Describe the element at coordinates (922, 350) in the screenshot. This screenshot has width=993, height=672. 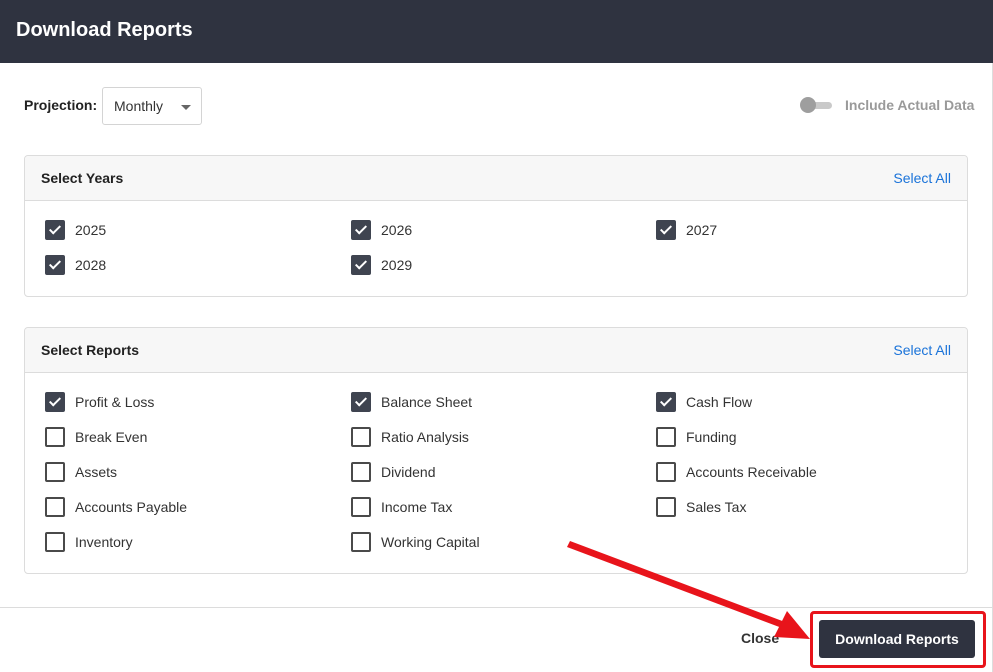
I see `select-all-reports-link: Select All` at that location.